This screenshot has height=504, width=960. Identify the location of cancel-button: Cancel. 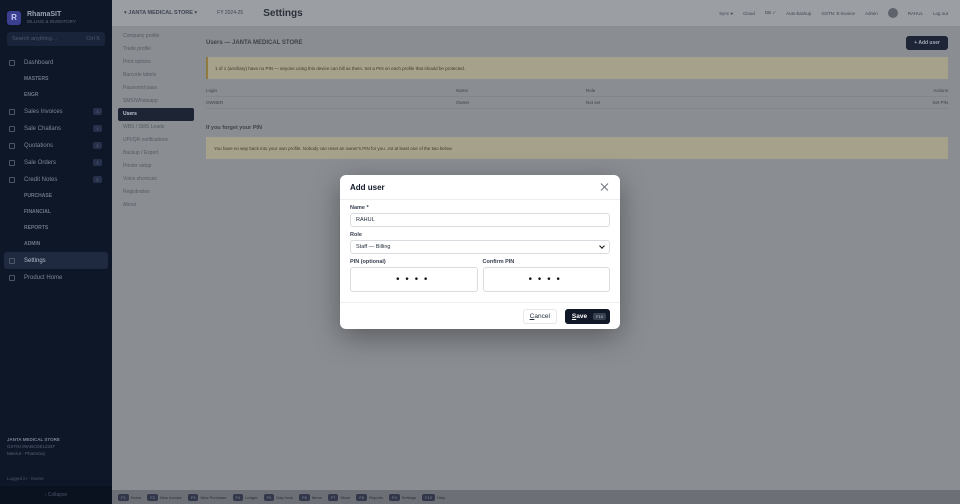
(539, 316).